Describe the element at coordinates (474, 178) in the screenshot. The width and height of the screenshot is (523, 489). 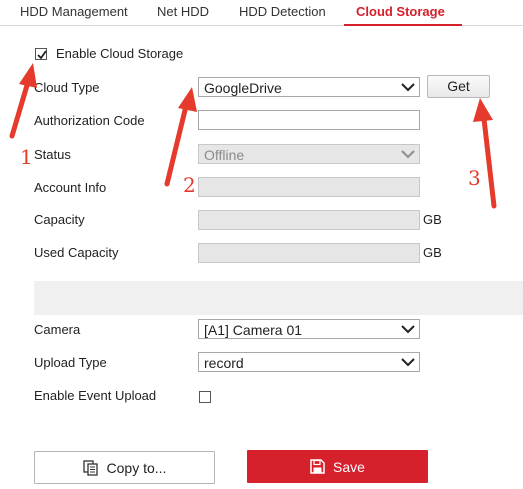
I see `annotation-number-3: 3` at that location.